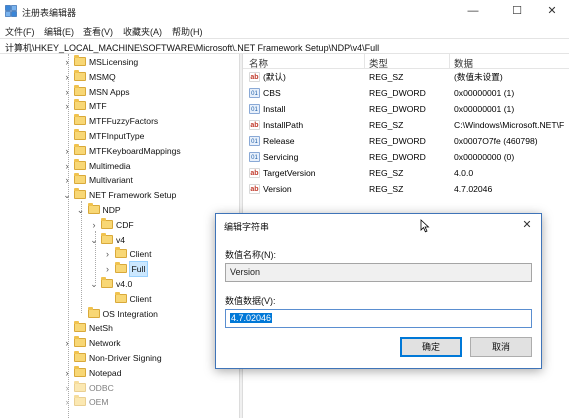  What do you see at coordinates (406, 141) in the screenshot?
I see `value-row: 01 Release REG_DWORD 0x0007O7fe (460798)` at bounding box center [406, 141].